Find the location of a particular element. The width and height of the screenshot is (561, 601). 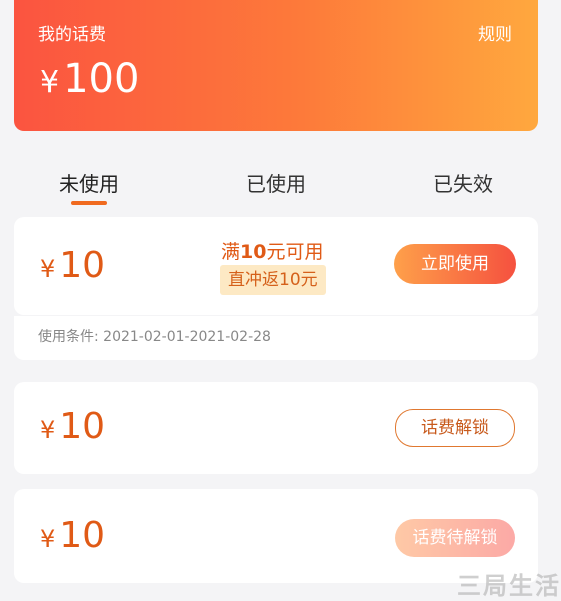

cashback-badge: 直冲返10元 is located at coordinates (273, 280).